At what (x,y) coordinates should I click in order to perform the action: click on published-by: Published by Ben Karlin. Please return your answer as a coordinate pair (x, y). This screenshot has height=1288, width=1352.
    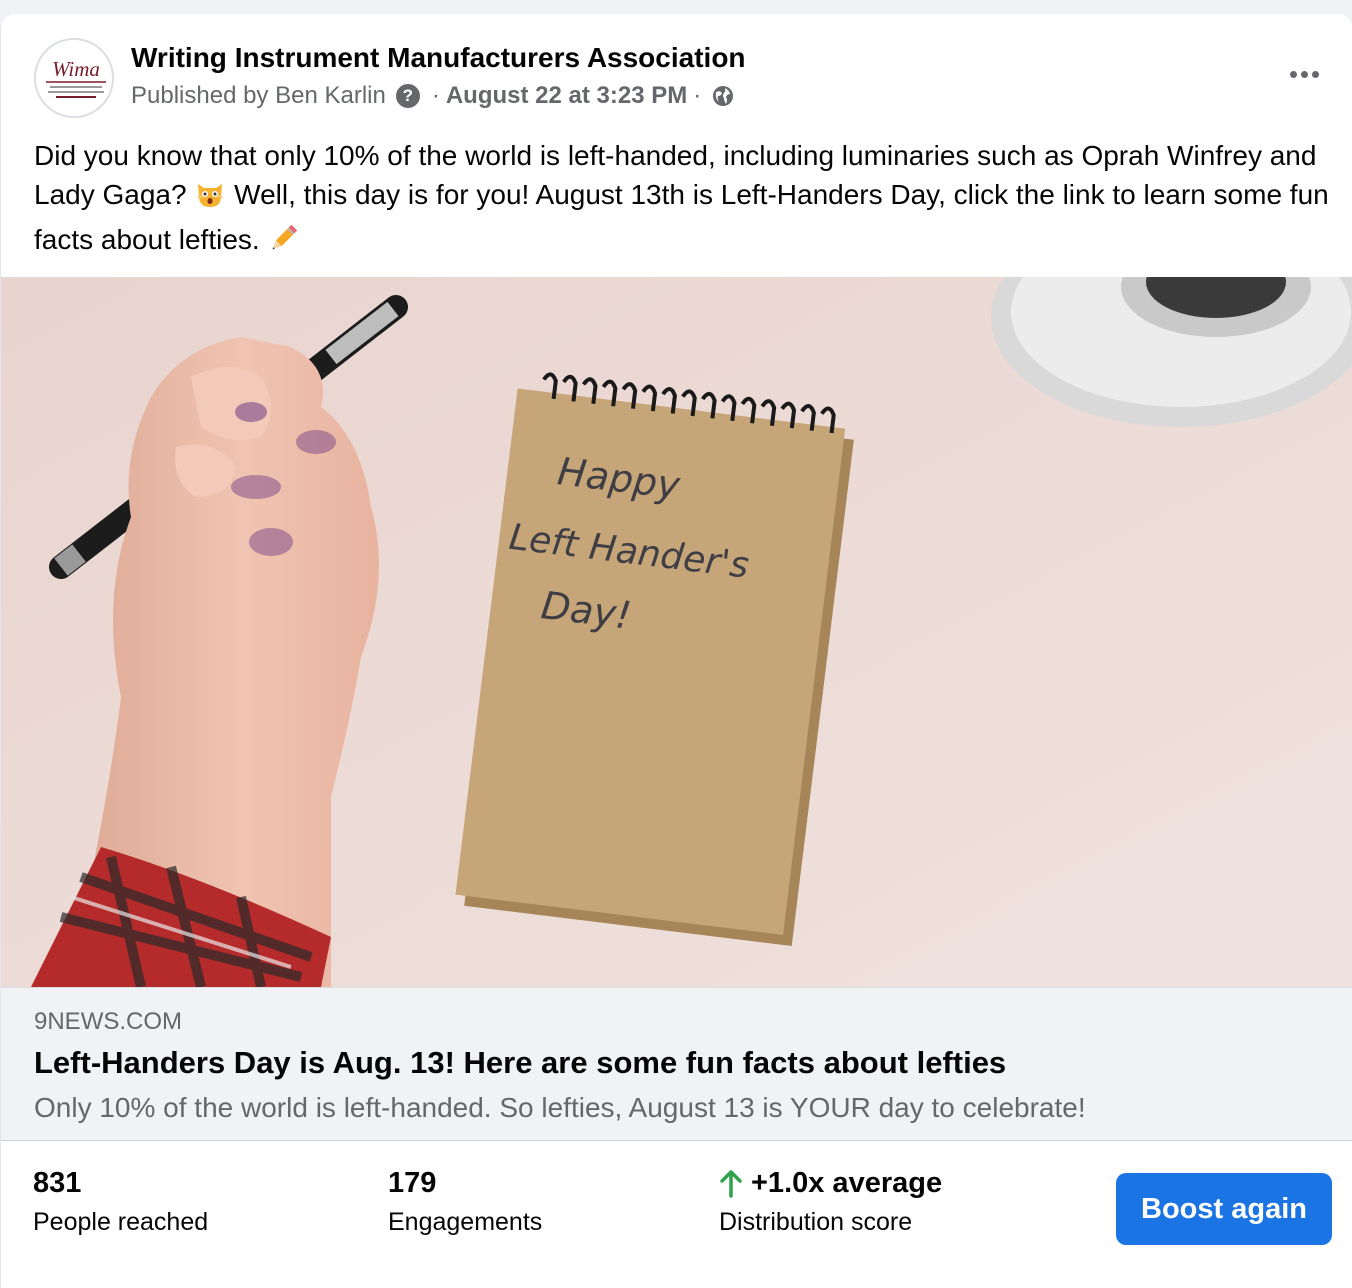
    Looking at the image, I should click on (258, 95).